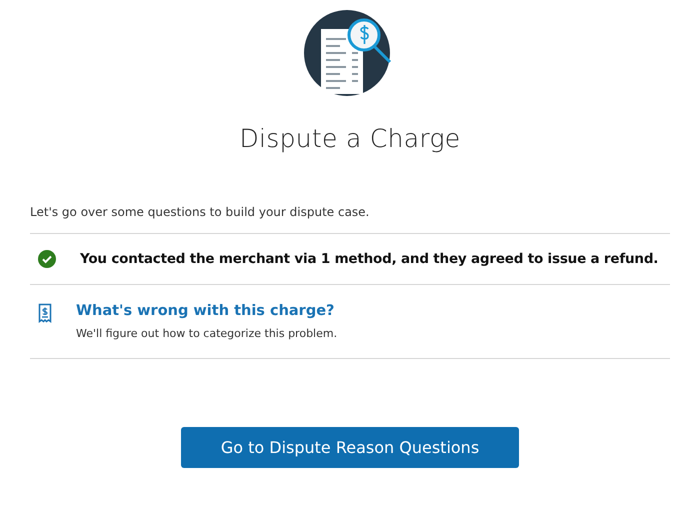 The height and width of the screenshot is (532, 700). I want to click on completed-step-text: You contacted the merchant via 1 method, and they agreed to issue a refund., so click(369, 259).